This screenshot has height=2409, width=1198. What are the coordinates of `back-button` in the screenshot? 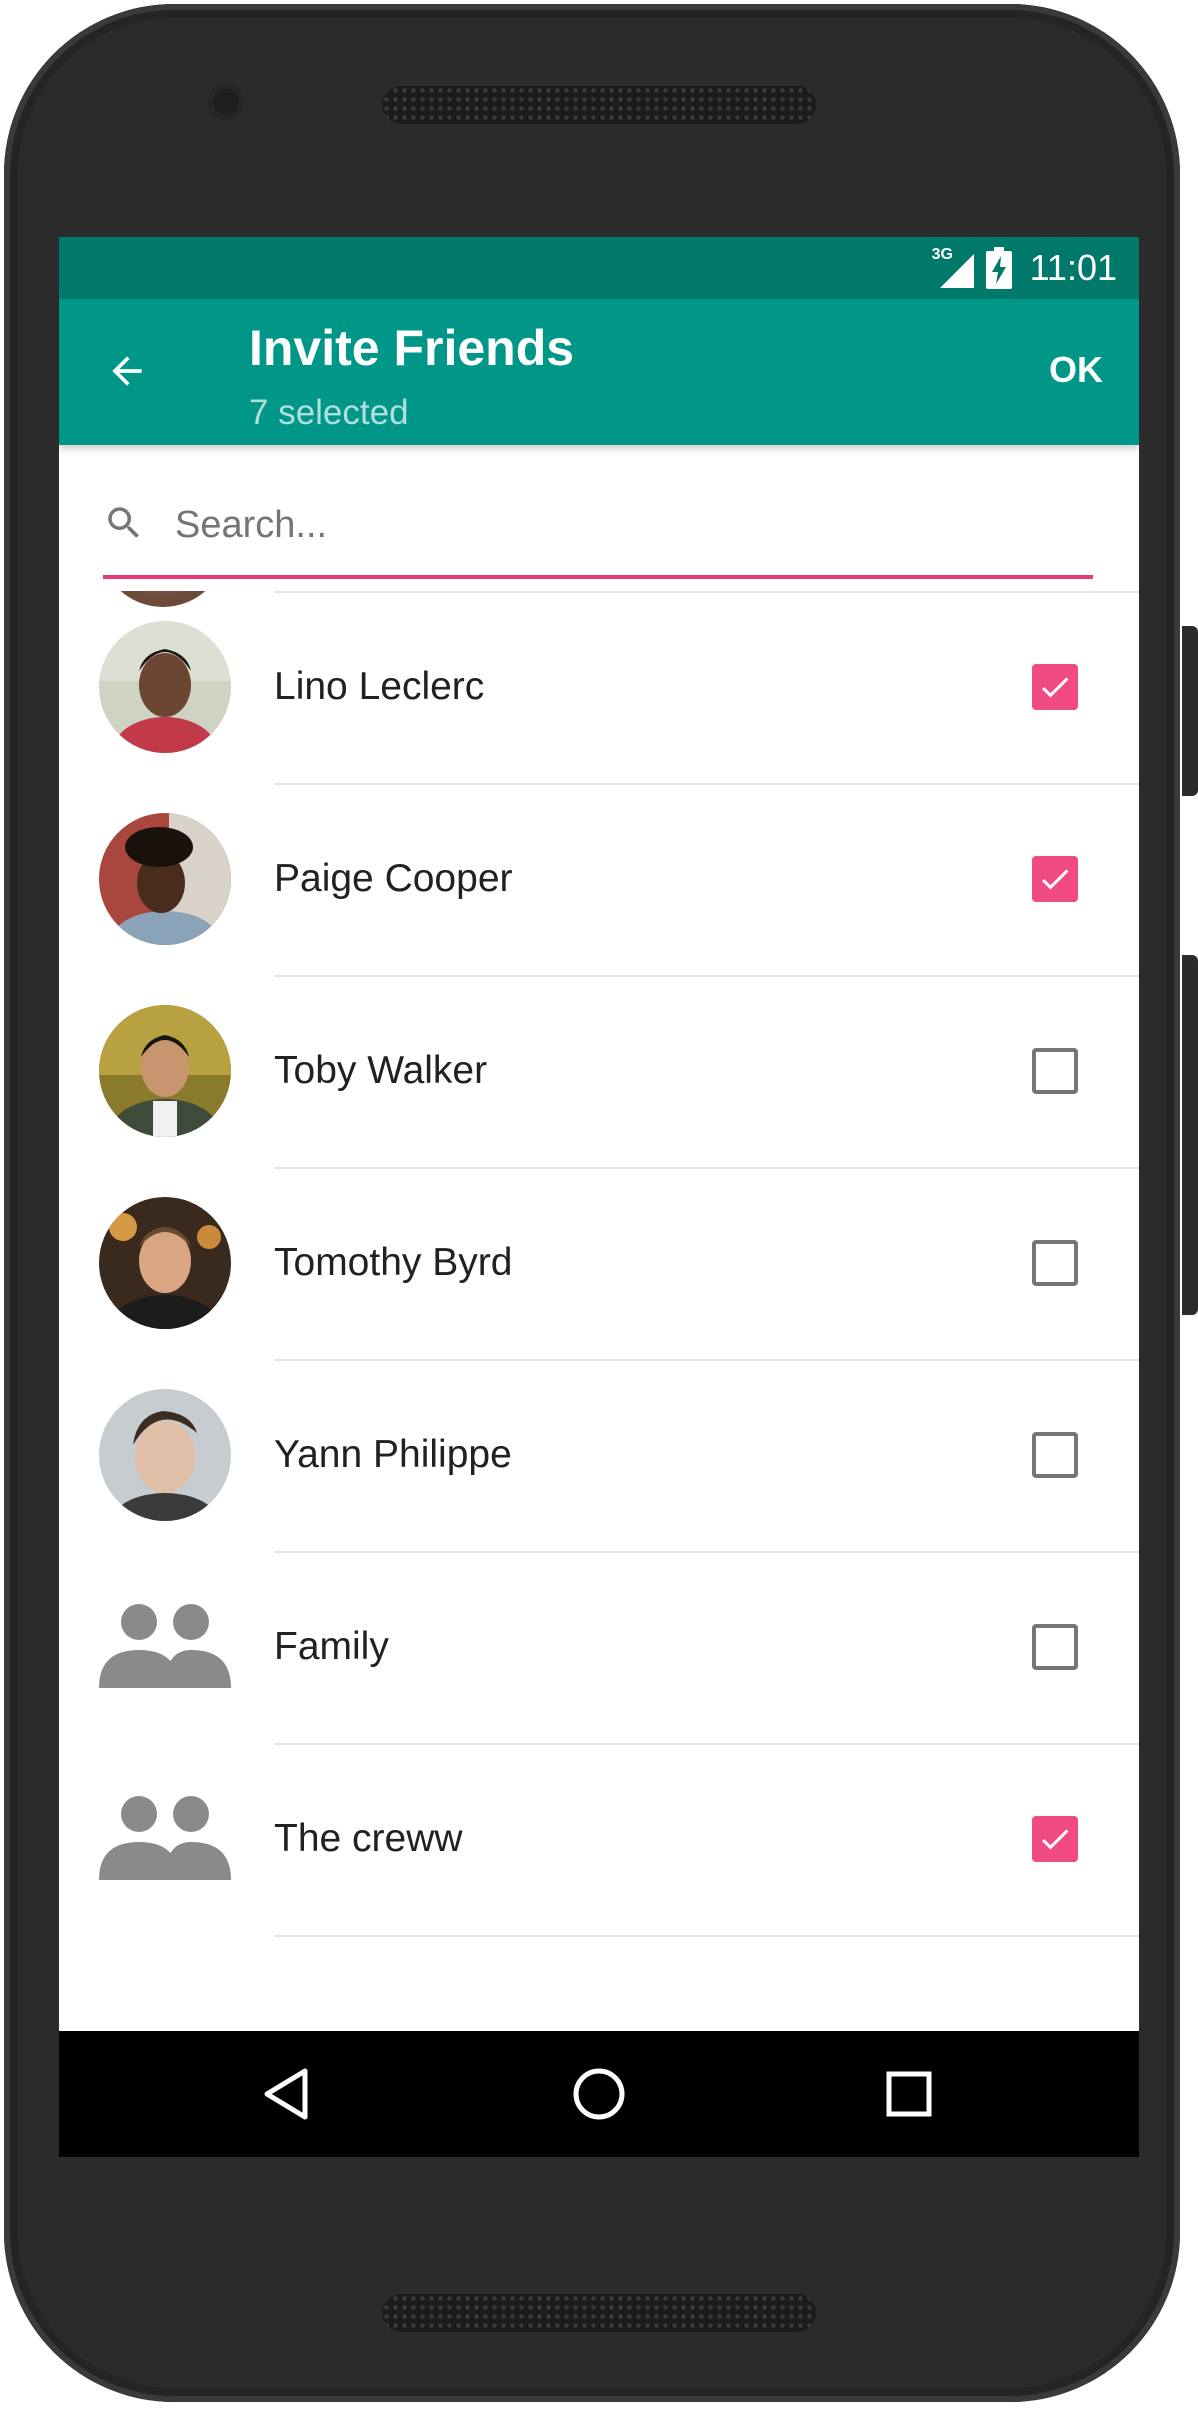 It's located at (127, 371).